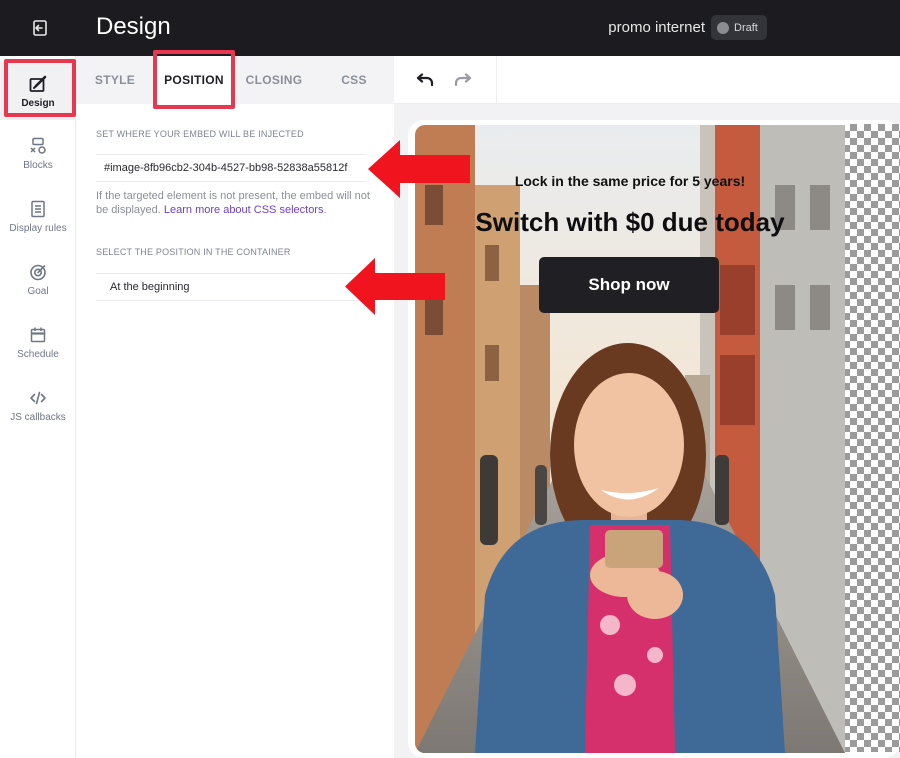 This screenshot has height=758, width=900. I want to click on tab-css: CSS, so click(354, 80).